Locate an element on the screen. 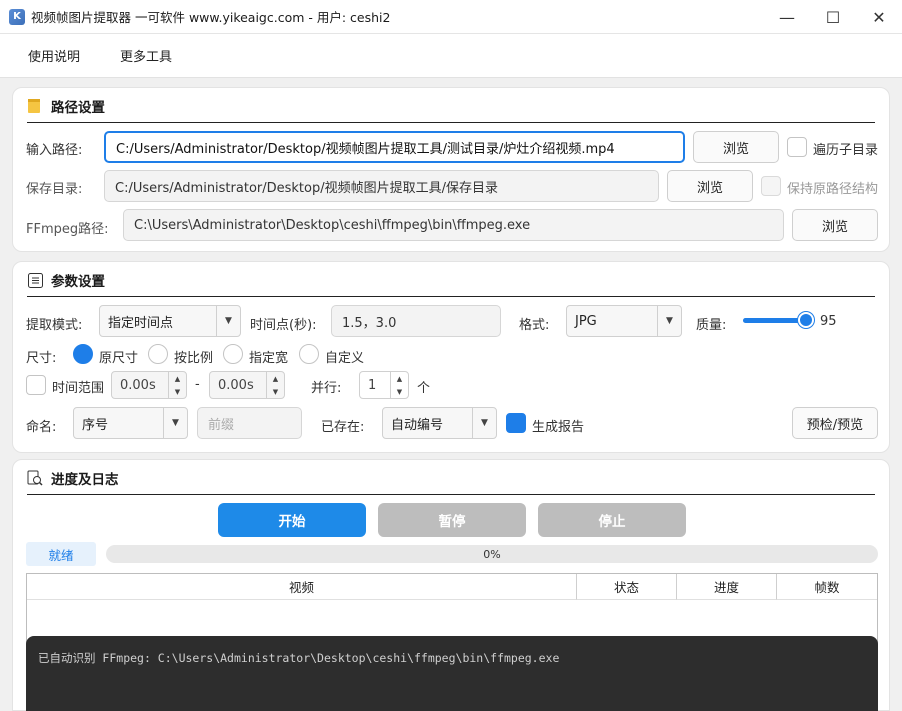 This screenshot has width=902, height=711. time-range-label: 时间范围 is located at coordinates (78, 388).